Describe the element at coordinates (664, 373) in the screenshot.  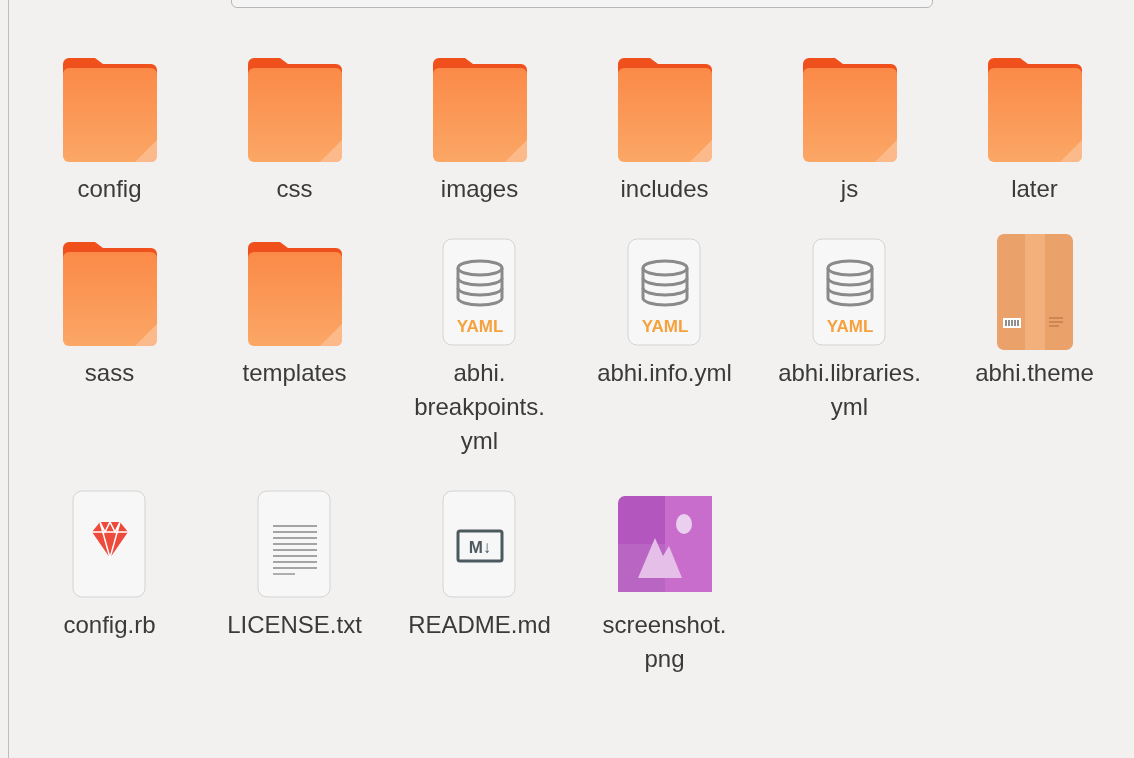
I see `file-name: abhi.info.yml` at that location.